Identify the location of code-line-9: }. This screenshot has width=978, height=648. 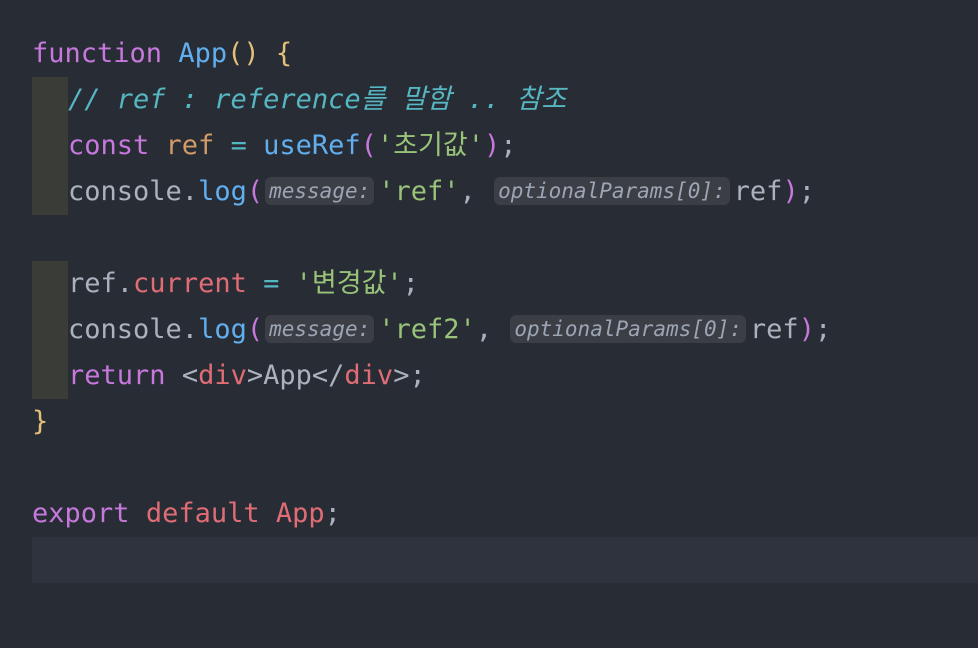
(40, 422).